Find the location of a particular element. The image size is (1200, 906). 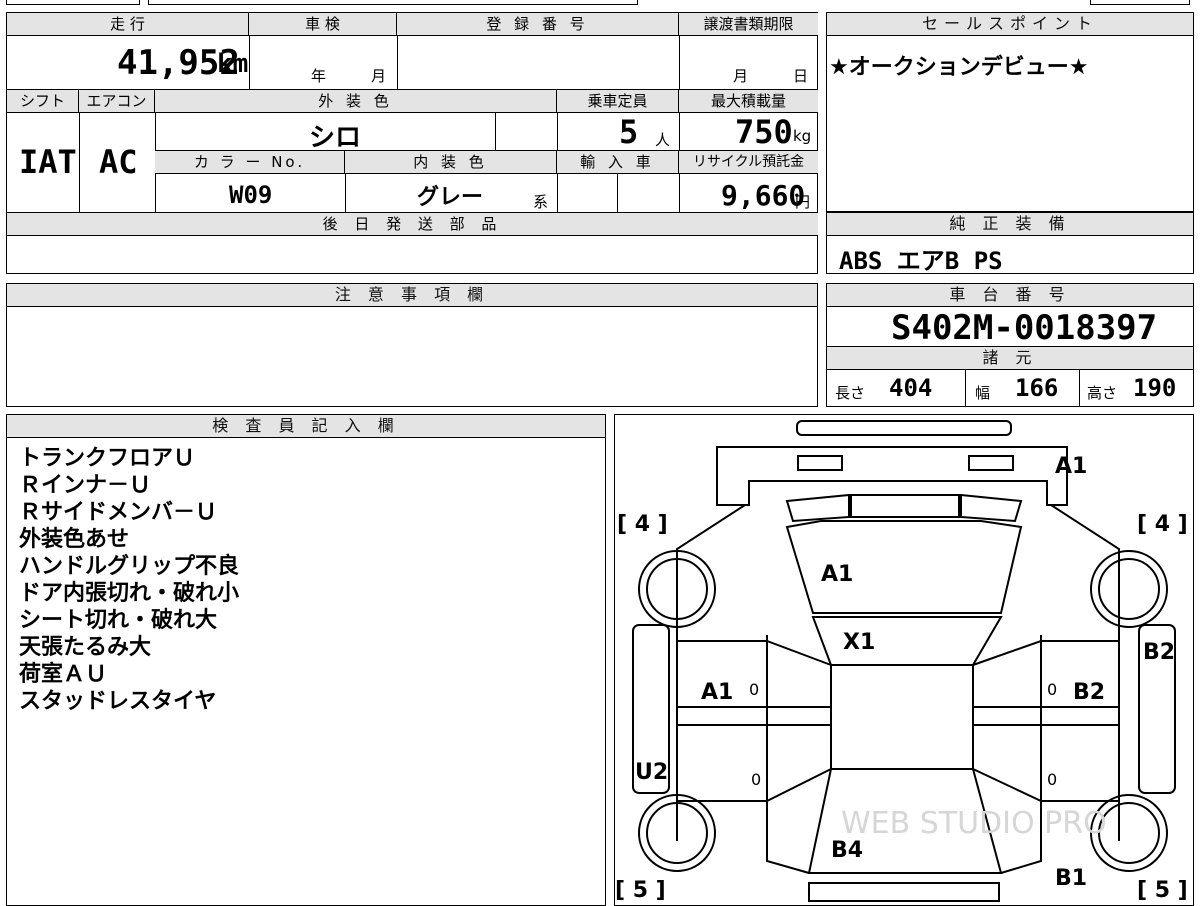

transfer-day: 日 is located at coordinates (801, 76).